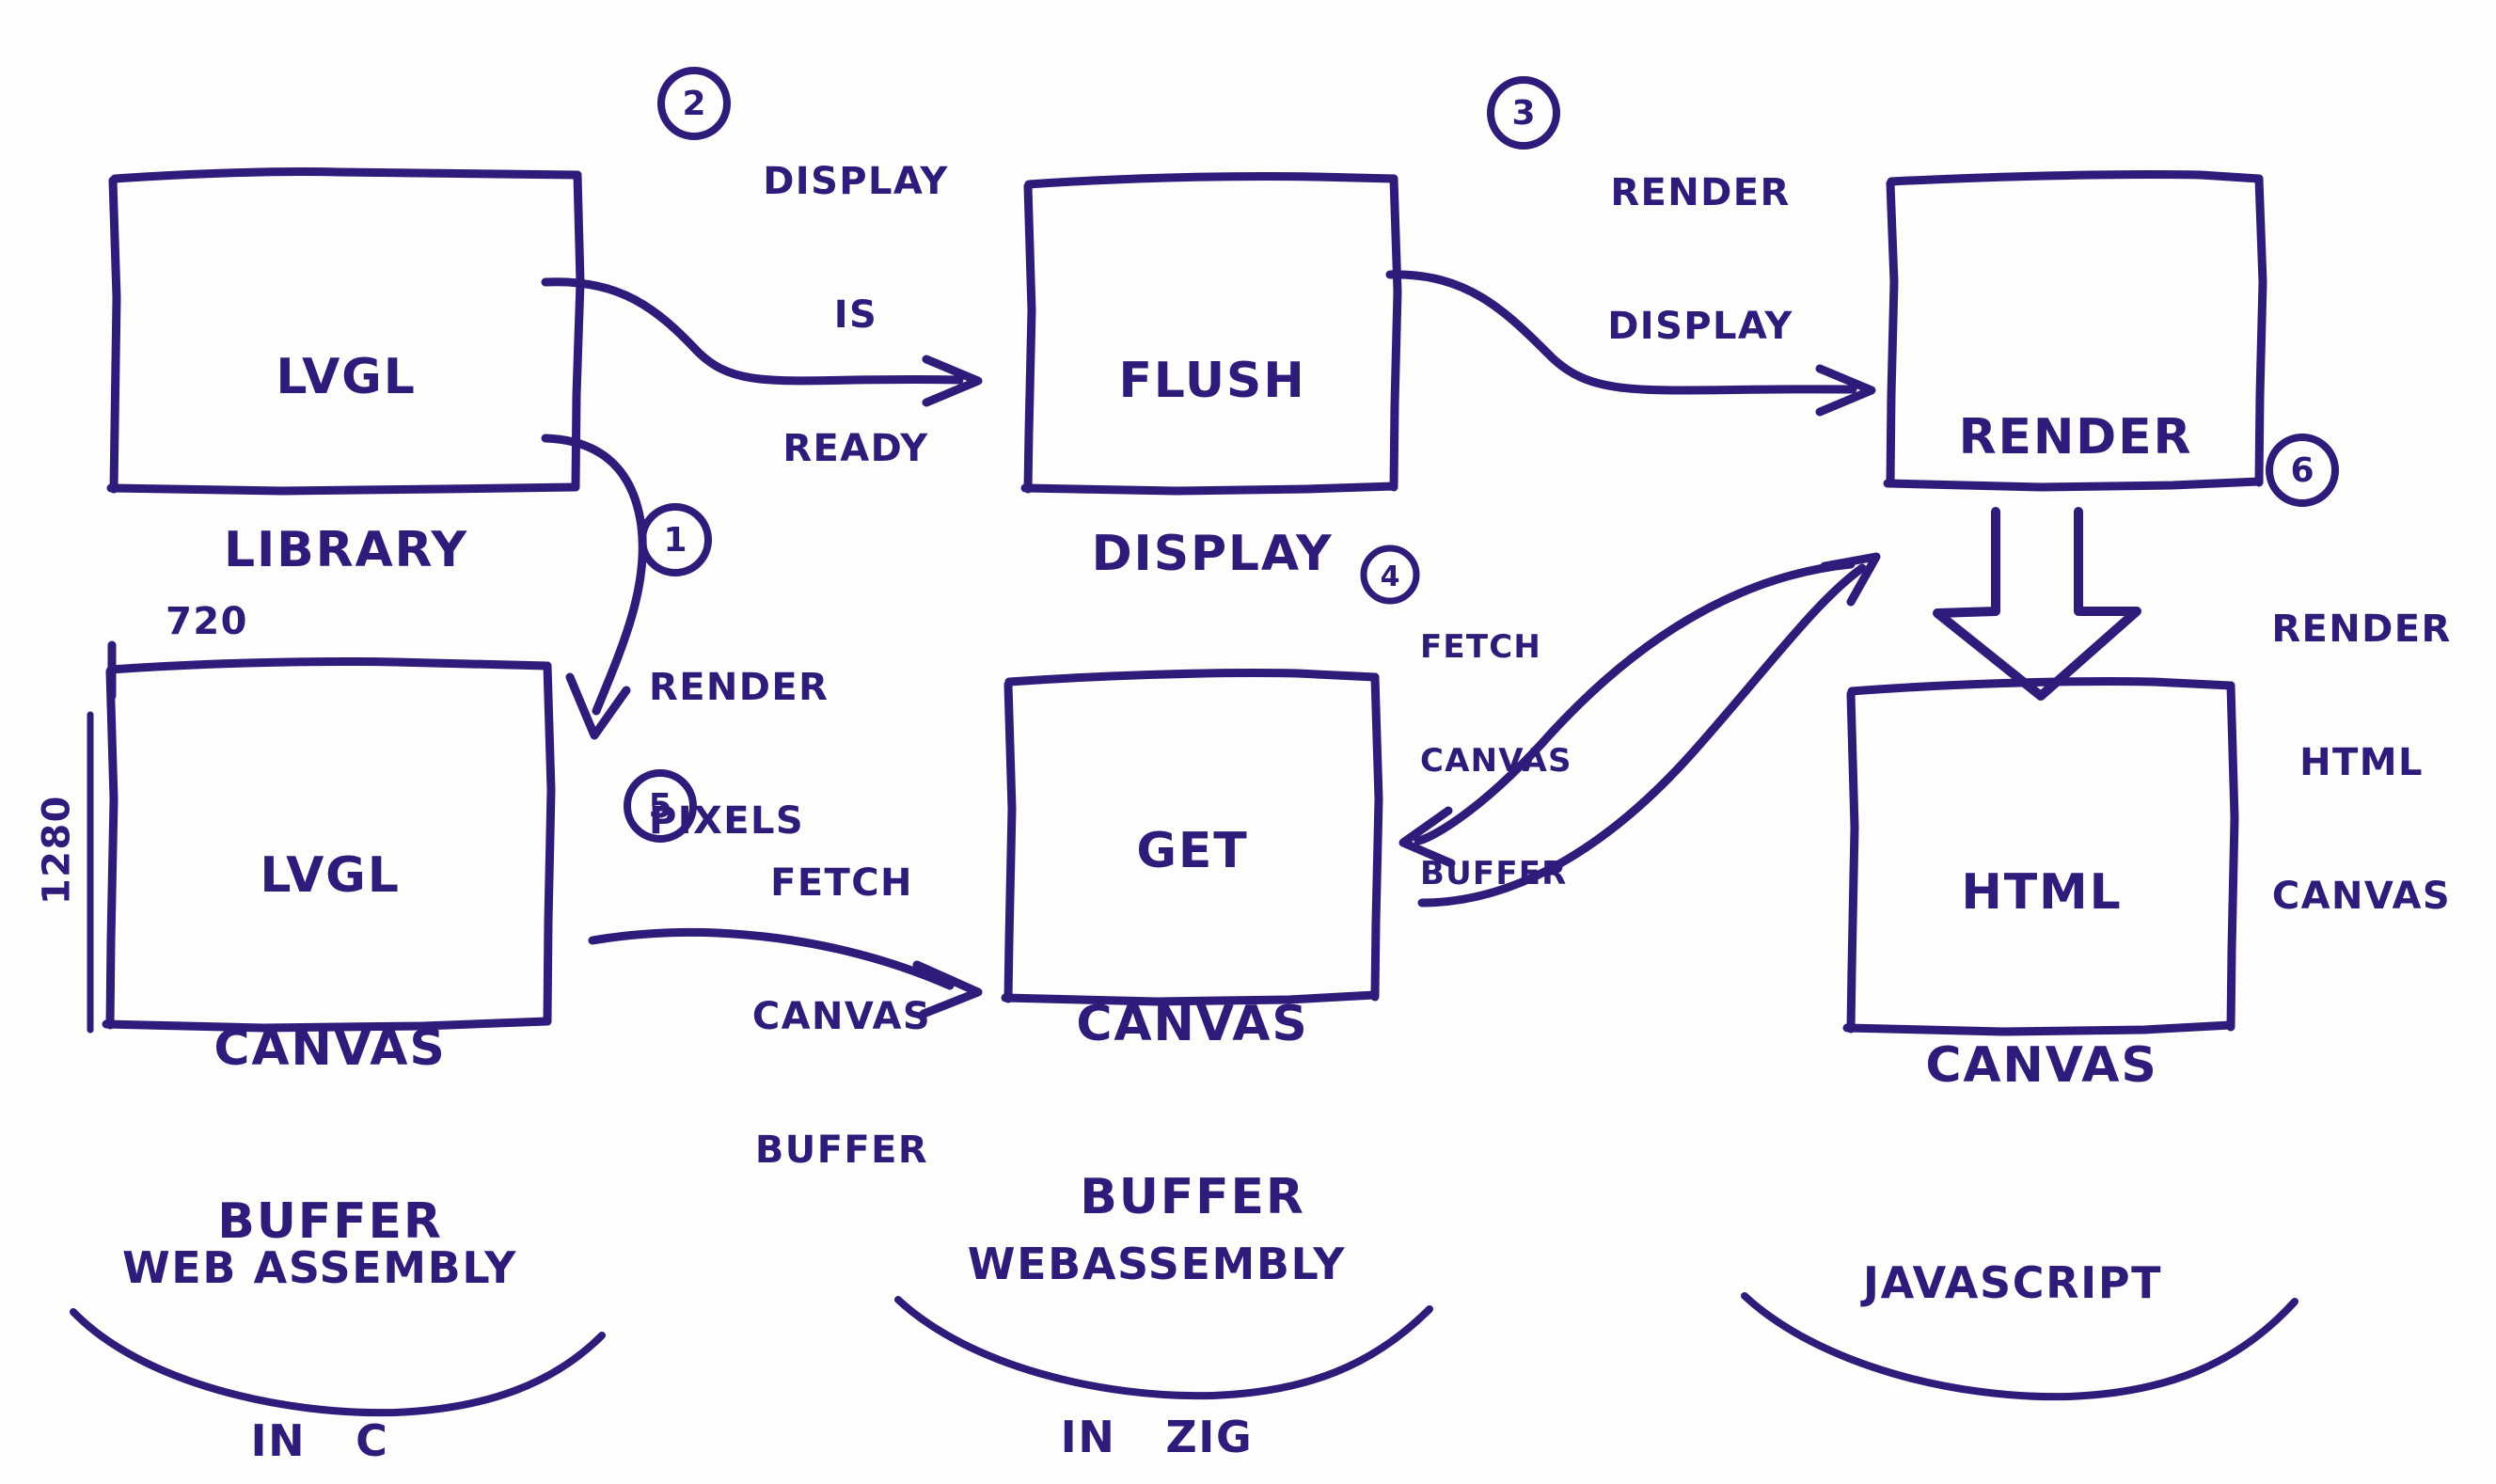  What do you see at coordinates (1494, 873) in the screenshot?
I see `step-label-line3: BUFFER` at bounding box center [1494, 873].